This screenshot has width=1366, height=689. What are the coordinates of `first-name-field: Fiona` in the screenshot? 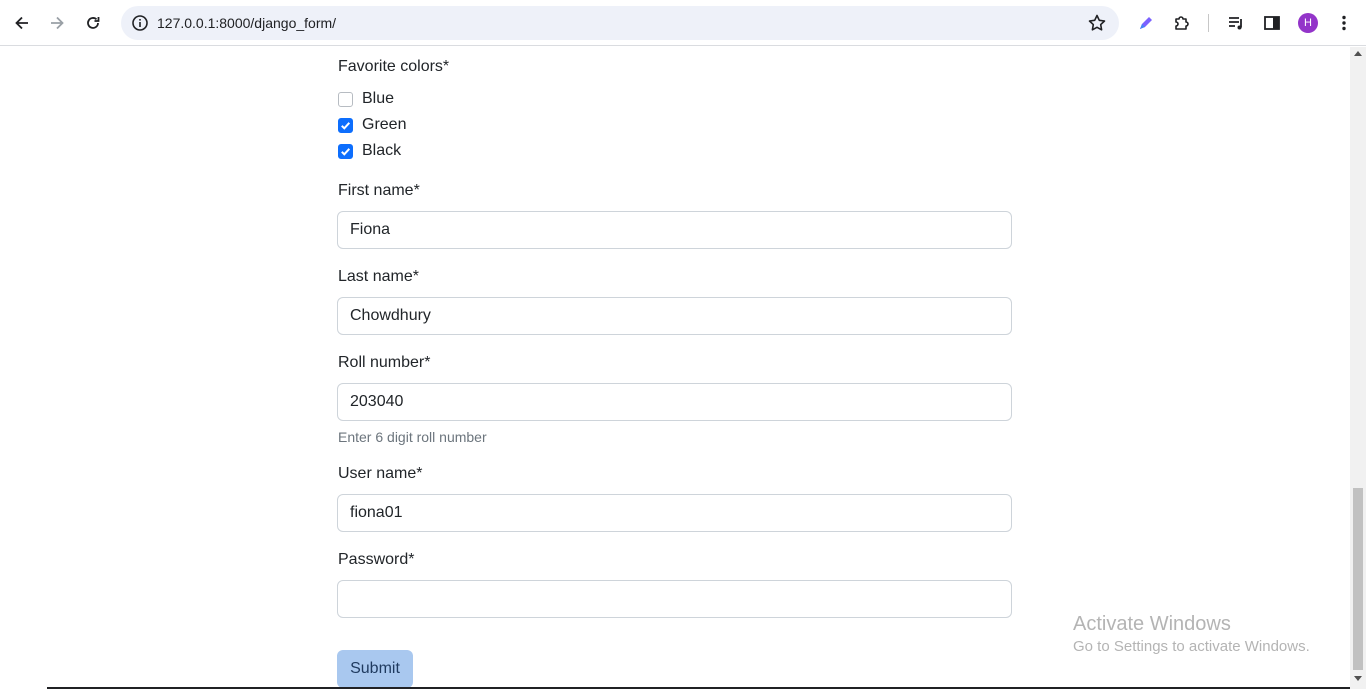 It's located at (674, 230).